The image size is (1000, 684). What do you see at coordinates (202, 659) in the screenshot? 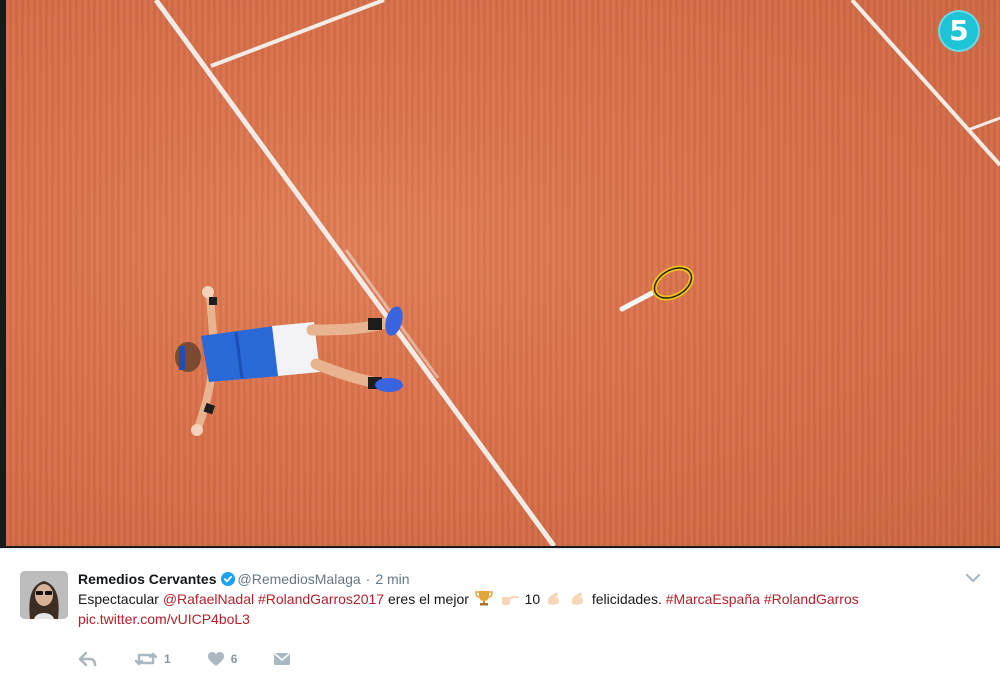
I see `tweet-actions: 1 6` at bounding box center [202, 659].